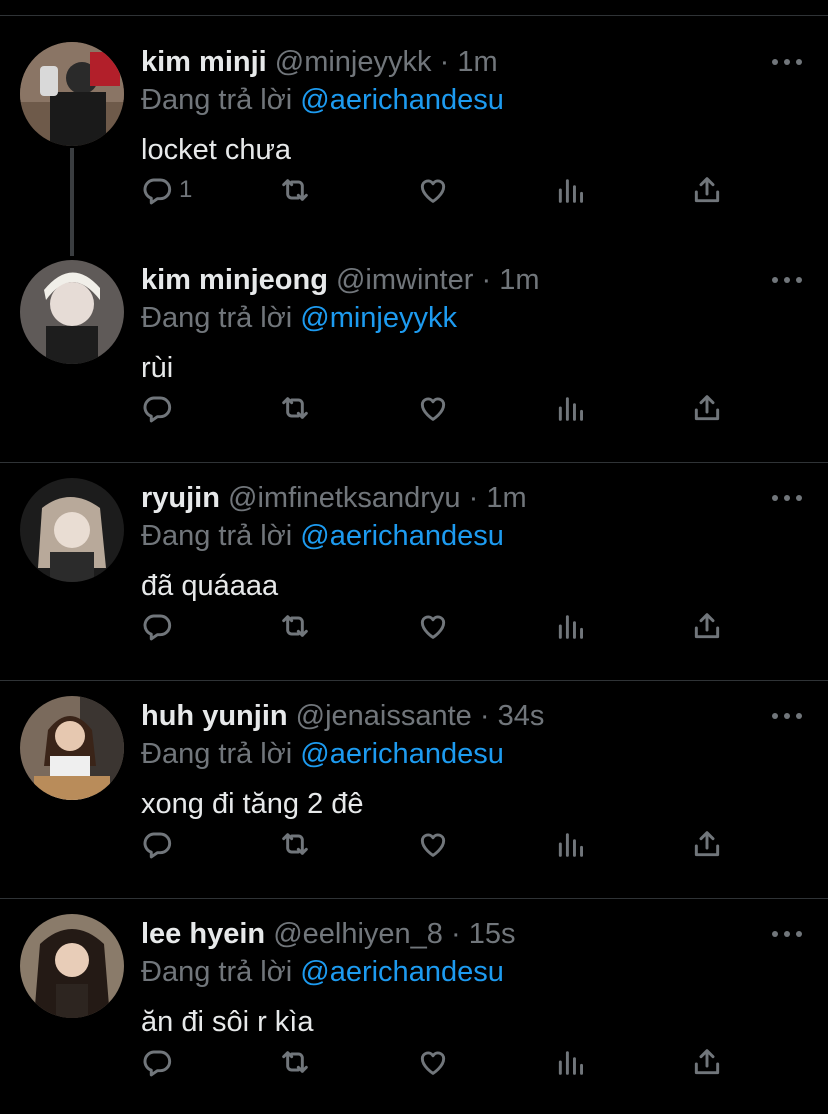 The width and height of the screenshot is (828, 1114). What do you see at coordinates (227, 1022) in the screenshot?
I see `tweet-text: ăn đi sôi r kìa` at bounding box center [227, 1022].